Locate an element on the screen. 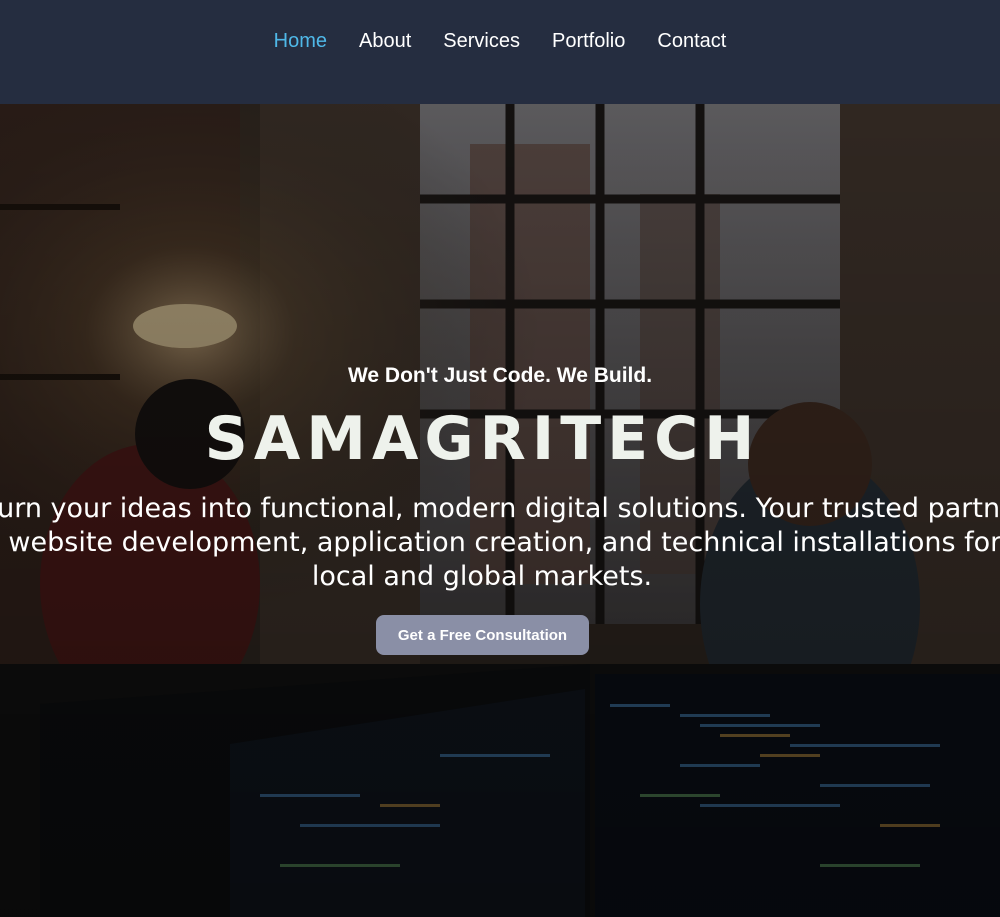 Image resolution: width=1000 pixels, height=917 pixels. top-navbar: Home About Services Portfolio Contact is located at coordinates (500, 52).